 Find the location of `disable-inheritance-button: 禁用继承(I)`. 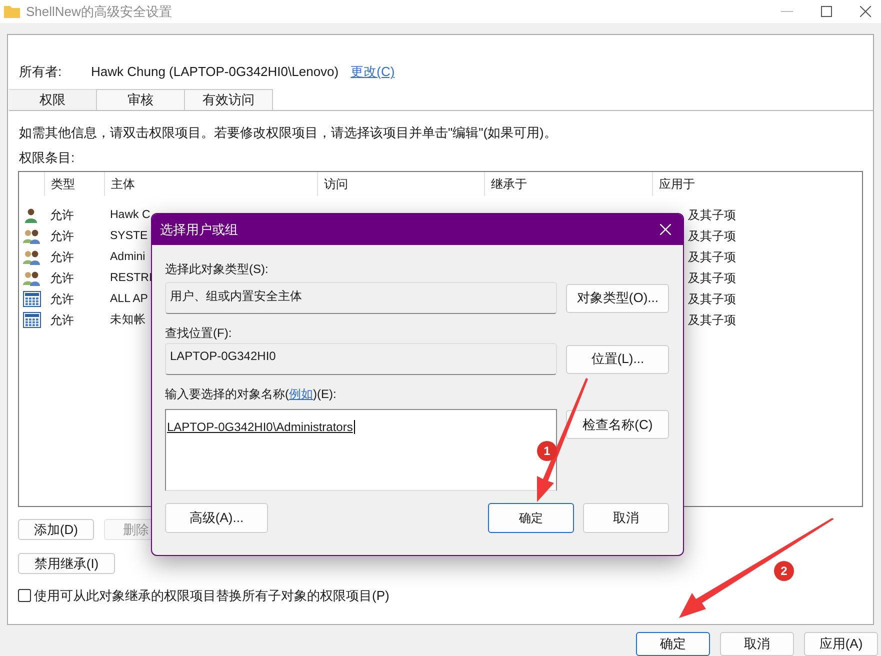

disable-inheritance-button: 禁用继承(I) is located at coordinates (66, 563).